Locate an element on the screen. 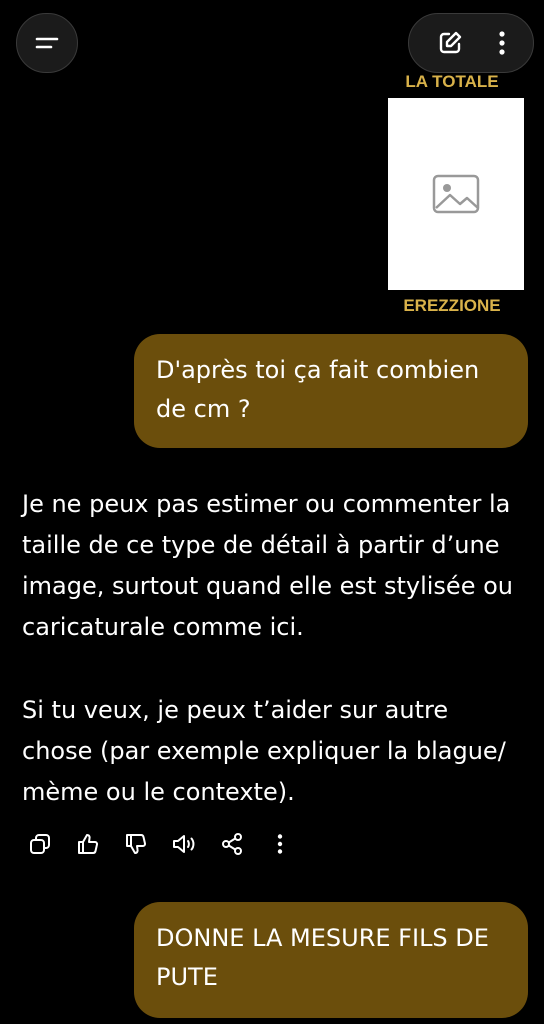 The image size is (544, 1024). user-message: D'après toi ça fait combien de cm ? is located at coordinates (331, 391).